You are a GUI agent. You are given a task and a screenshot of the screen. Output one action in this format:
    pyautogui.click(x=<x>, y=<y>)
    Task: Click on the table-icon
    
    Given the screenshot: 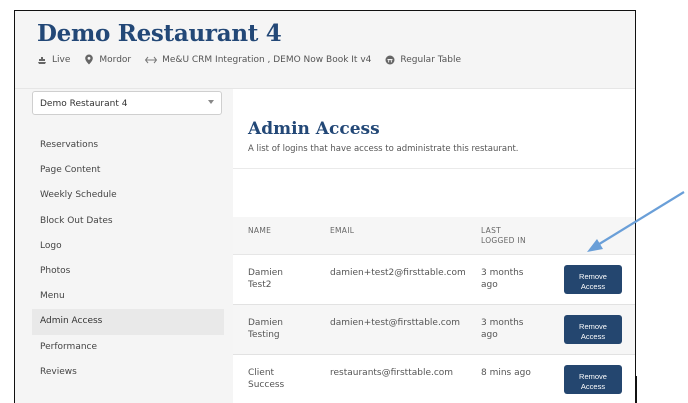 What is the action you would take?
    pyautogui.click(x=390, y=59)
    